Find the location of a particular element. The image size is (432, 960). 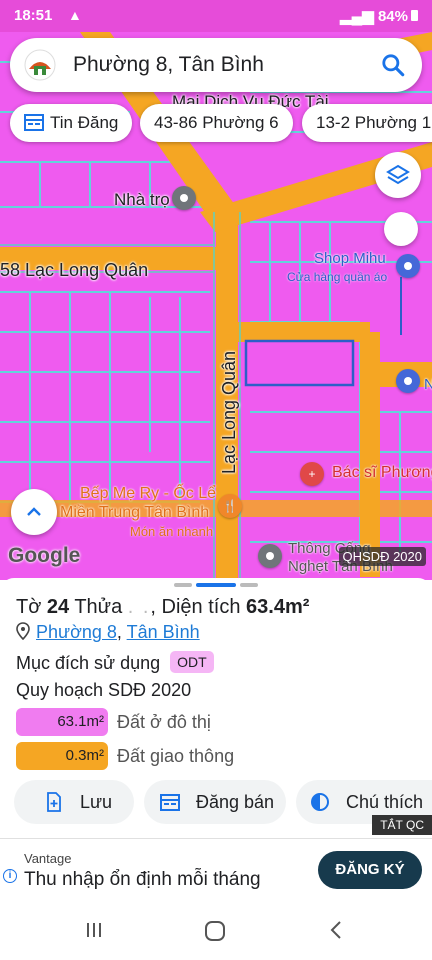

location-pin-icon is located at coordinates (23, 631).